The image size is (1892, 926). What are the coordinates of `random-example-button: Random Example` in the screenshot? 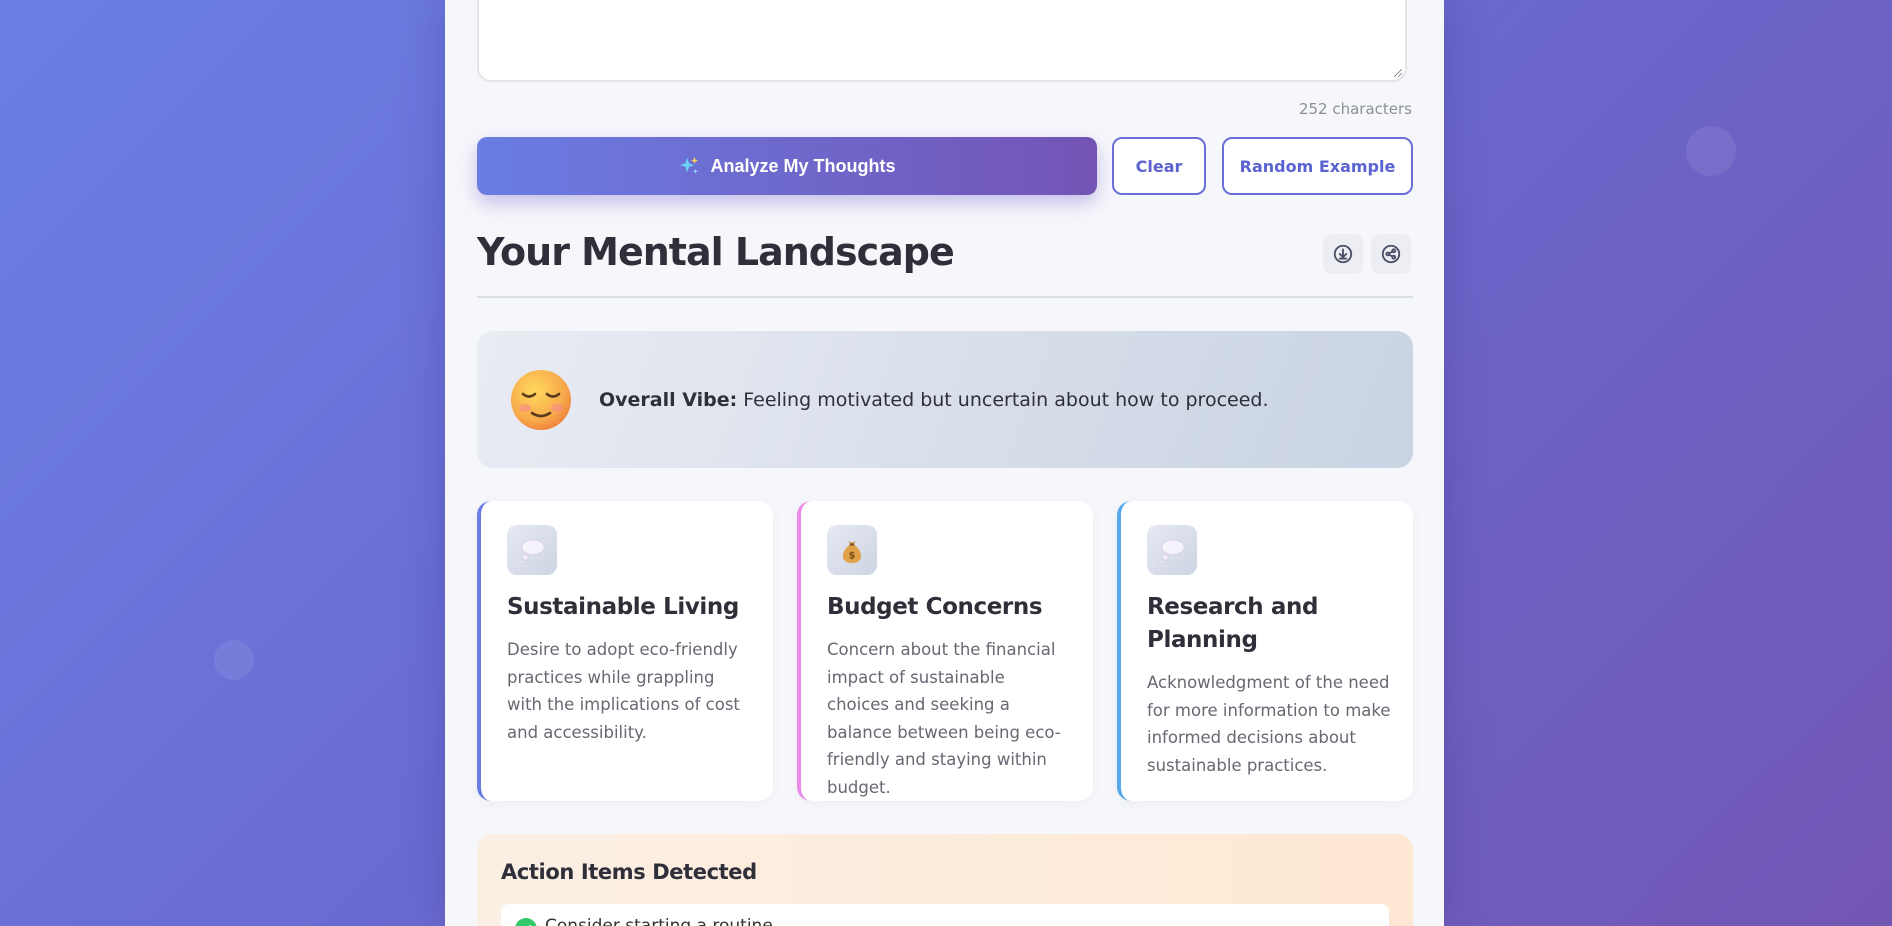 It's located at (1317, 166).